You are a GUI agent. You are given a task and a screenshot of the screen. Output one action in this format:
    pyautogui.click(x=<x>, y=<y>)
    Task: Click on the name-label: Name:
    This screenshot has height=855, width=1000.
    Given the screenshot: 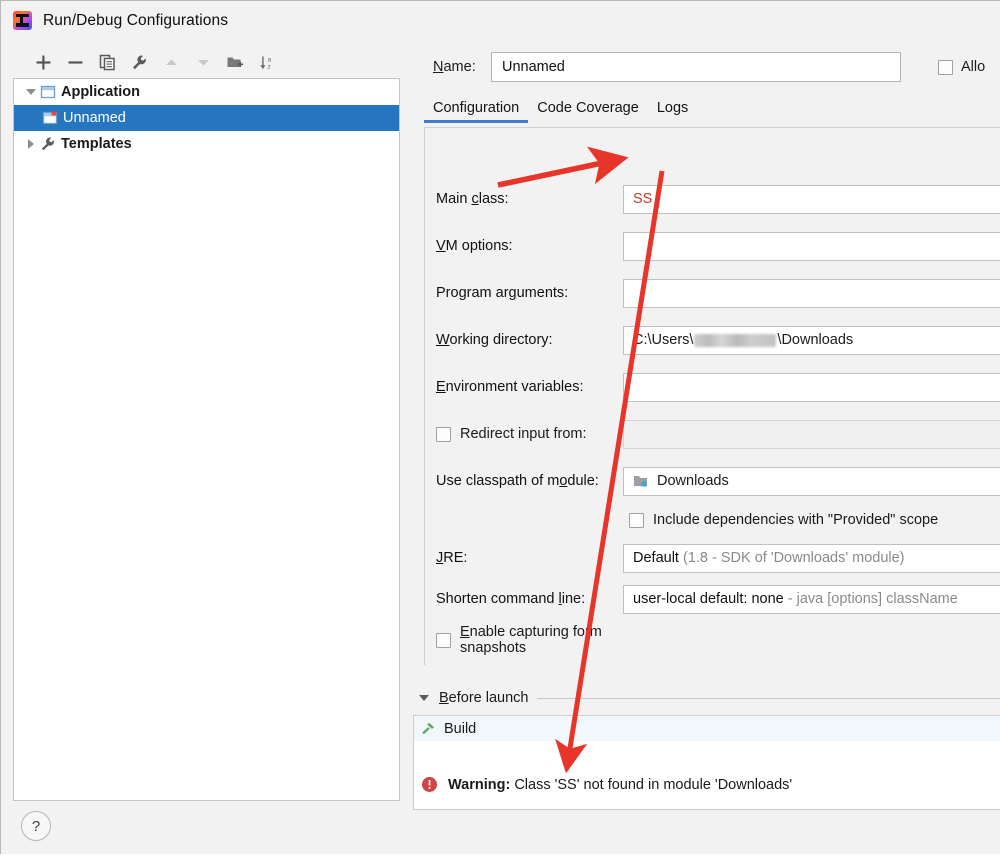 What is the action you would take?
    pyautogui.click(x=454, y=67)
    